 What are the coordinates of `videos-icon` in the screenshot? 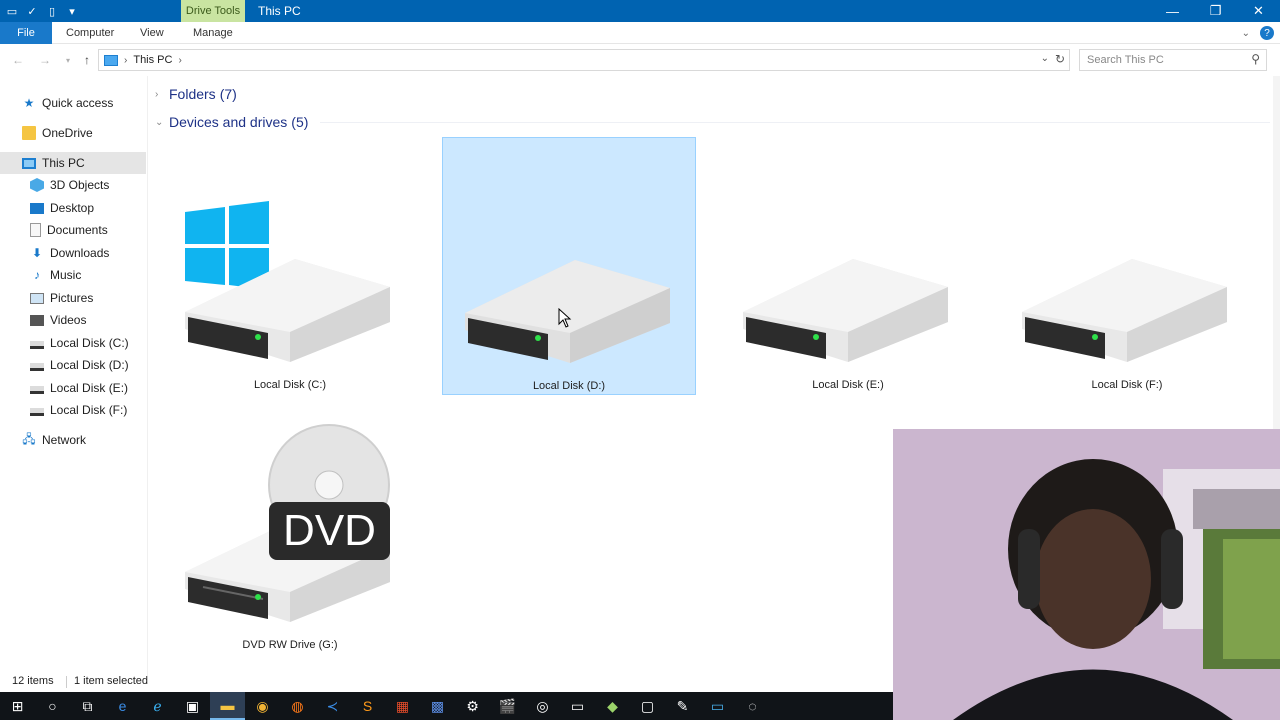 It's located at (37, 320).